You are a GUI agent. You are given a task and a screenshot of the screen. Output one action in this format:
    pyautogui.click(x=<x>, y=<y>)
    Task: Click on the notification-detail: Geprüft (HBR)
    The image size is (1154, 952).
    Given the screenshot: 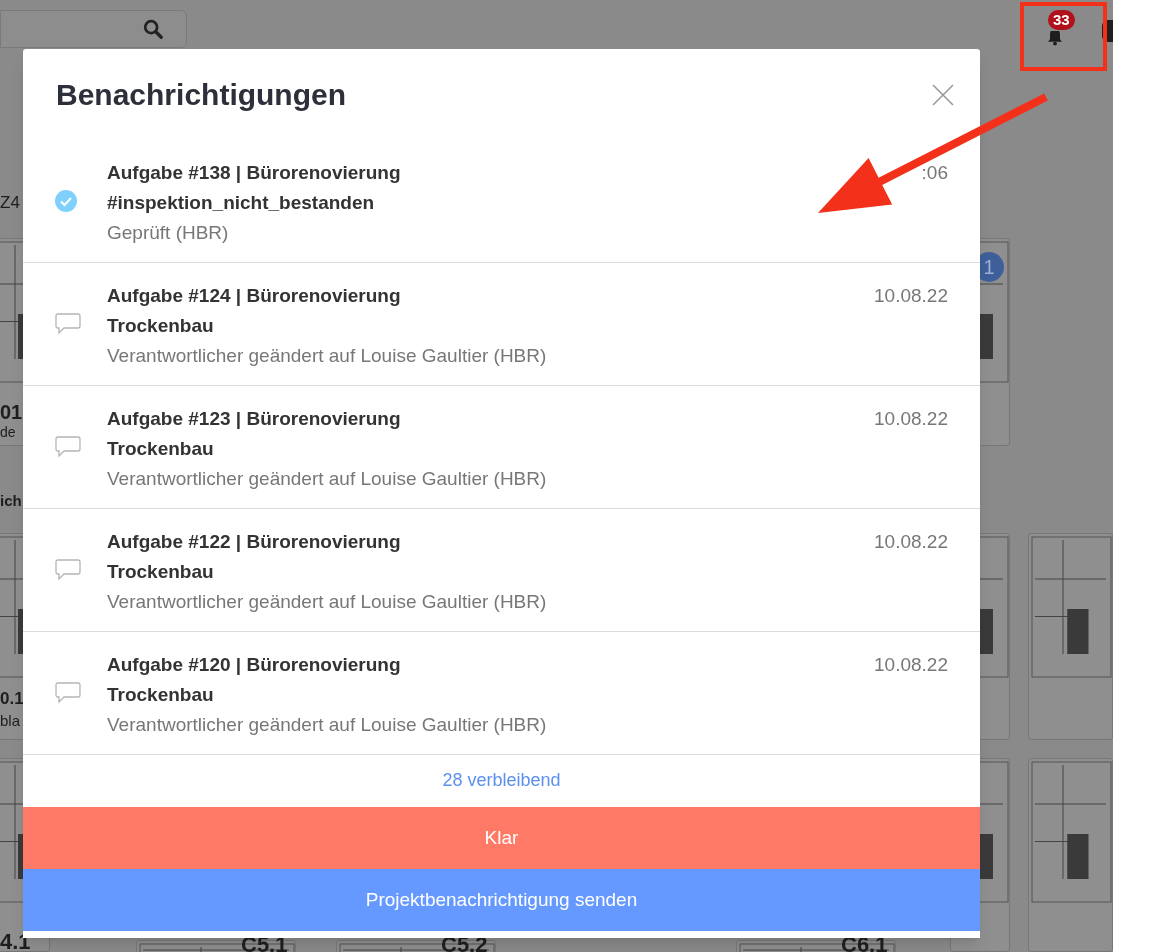 What is the action you would take?
    pyautogui.click(x=168, y=233)
    